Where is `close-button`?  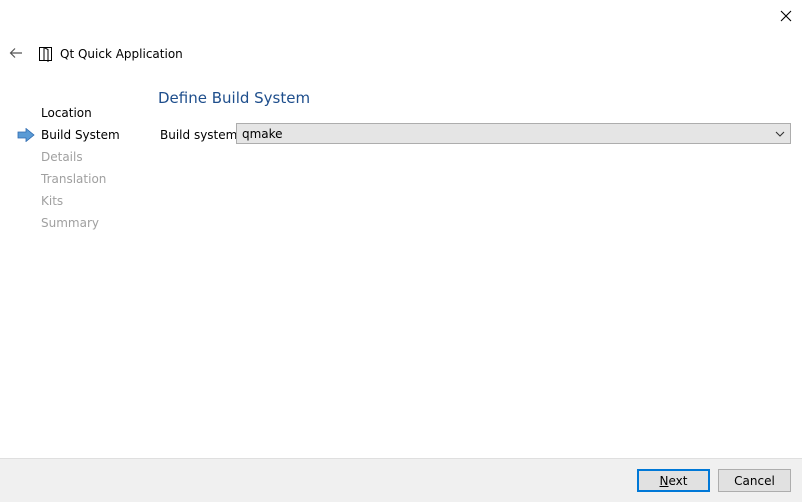 close-button is located at coordinates (786, 16).